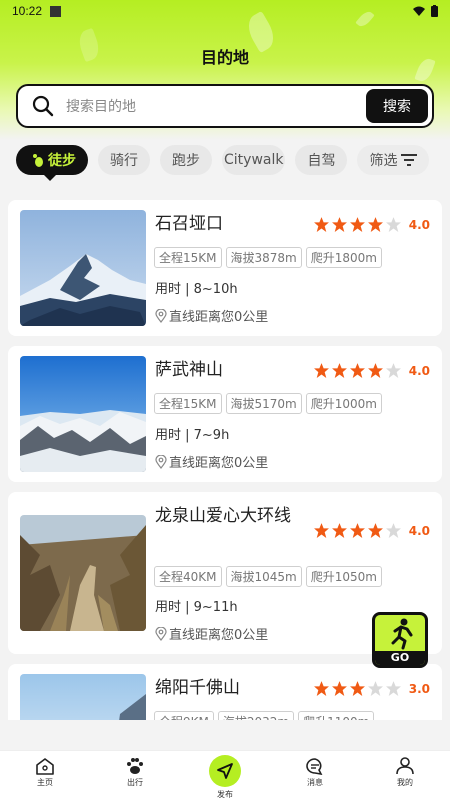  I want to click on chip-citywalk: Citywalk, so click(254, 160).